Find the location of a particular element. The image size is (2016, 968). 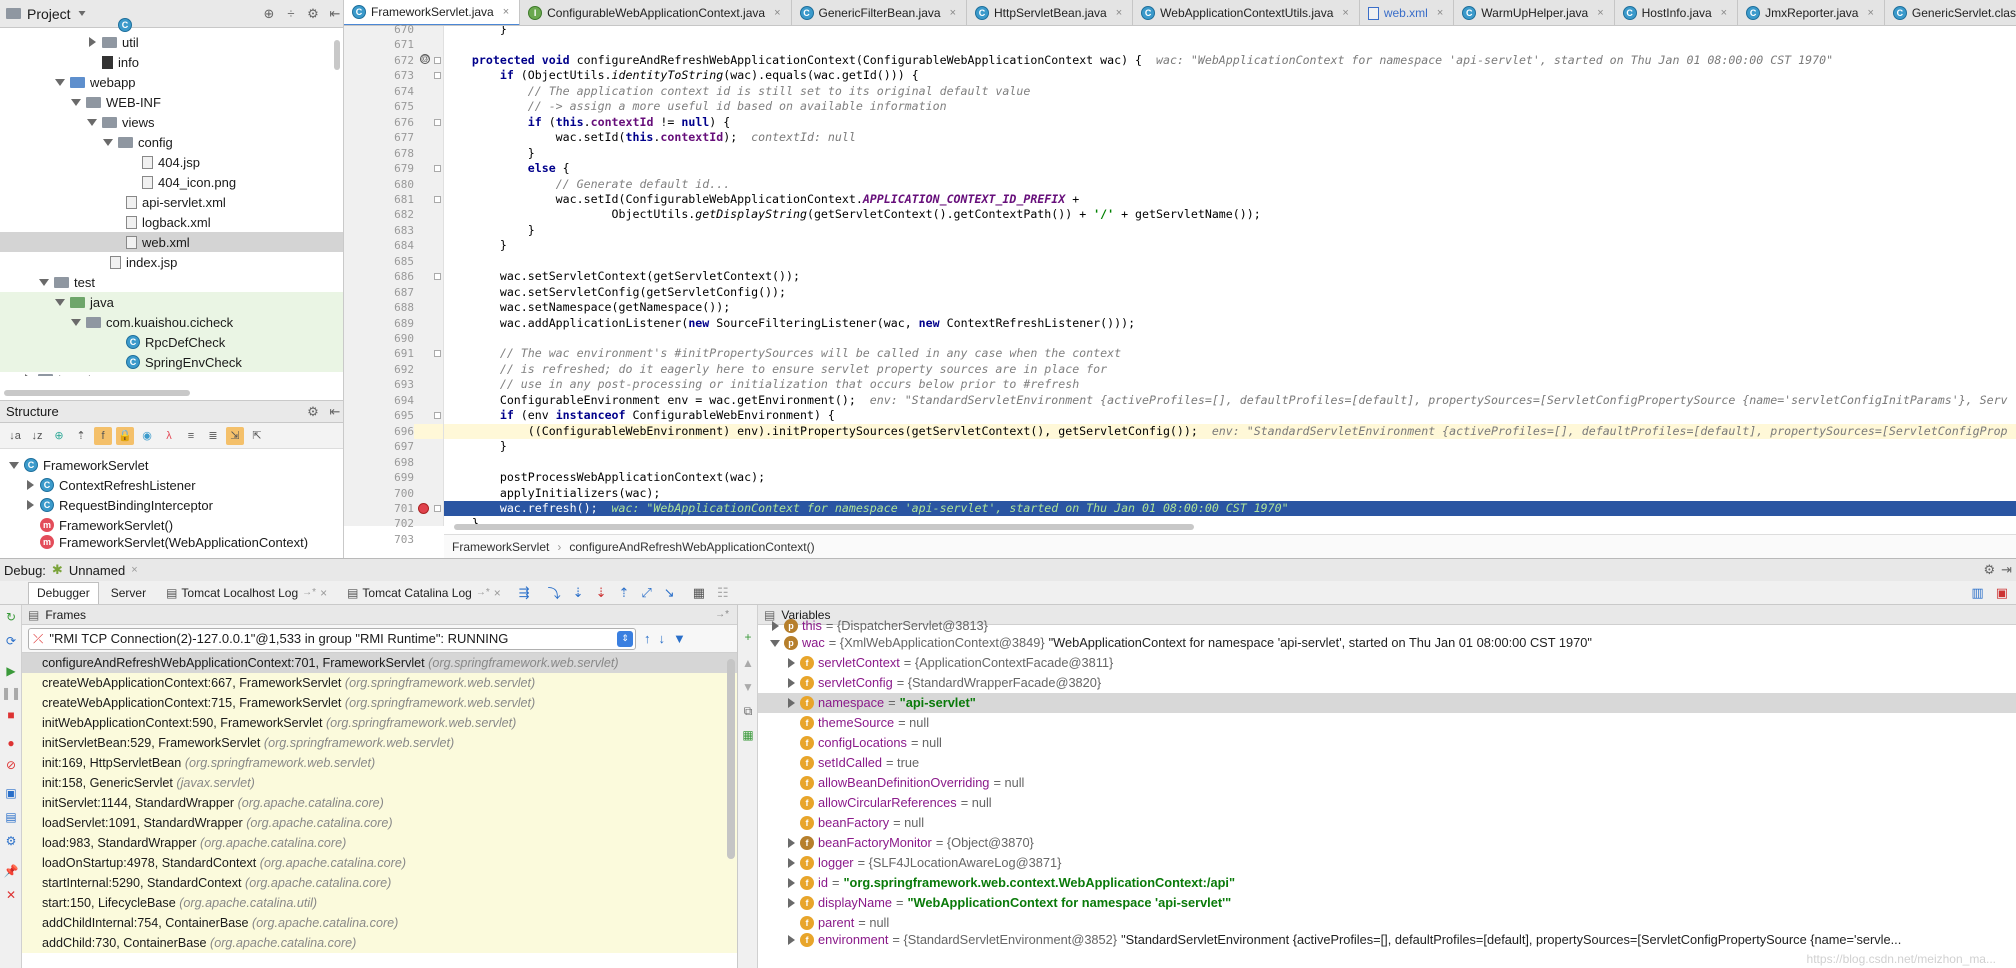

show-fields-icon: f is located at coordinates (103, 435).